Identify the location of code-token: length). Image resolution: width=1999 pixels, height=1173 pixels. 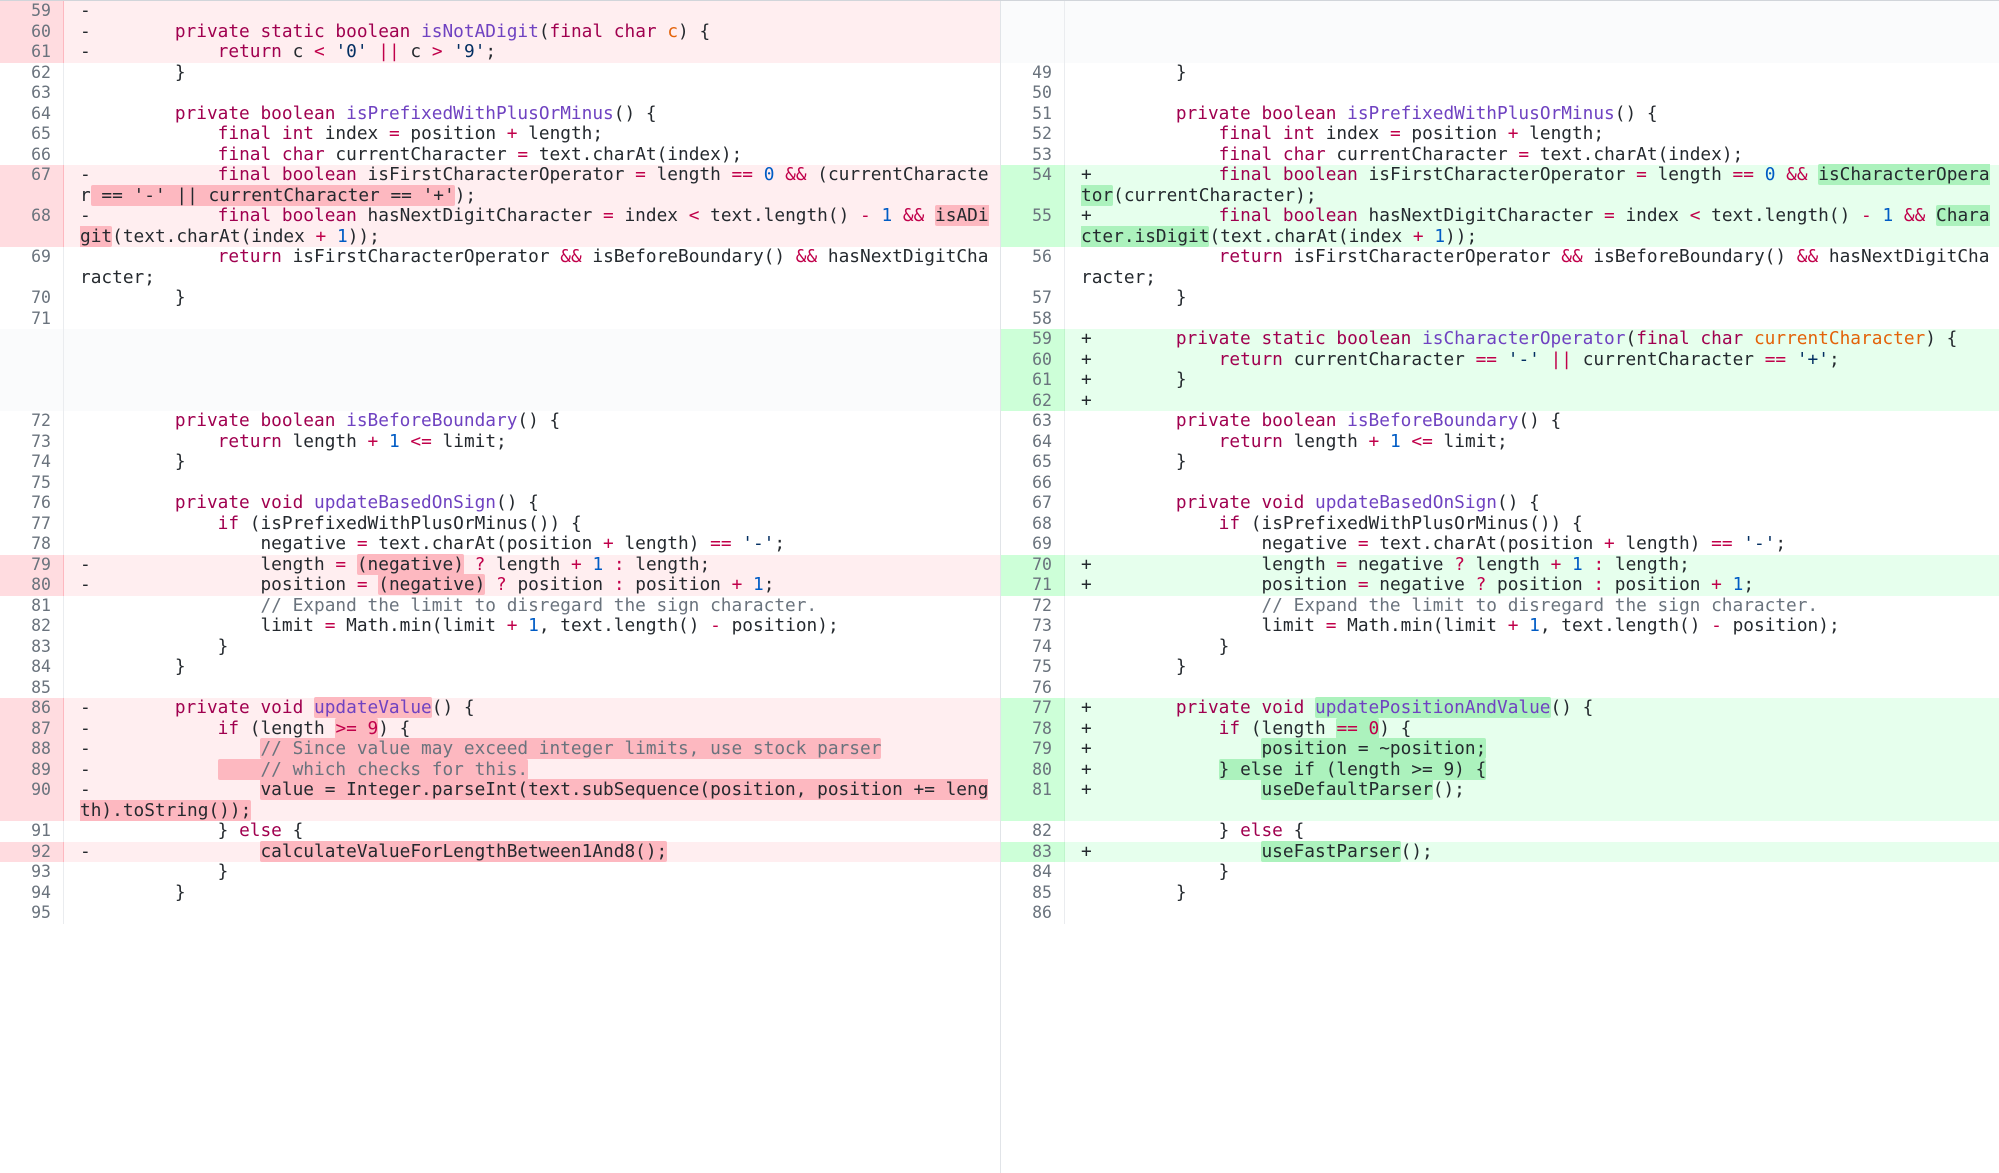
(662, 543).